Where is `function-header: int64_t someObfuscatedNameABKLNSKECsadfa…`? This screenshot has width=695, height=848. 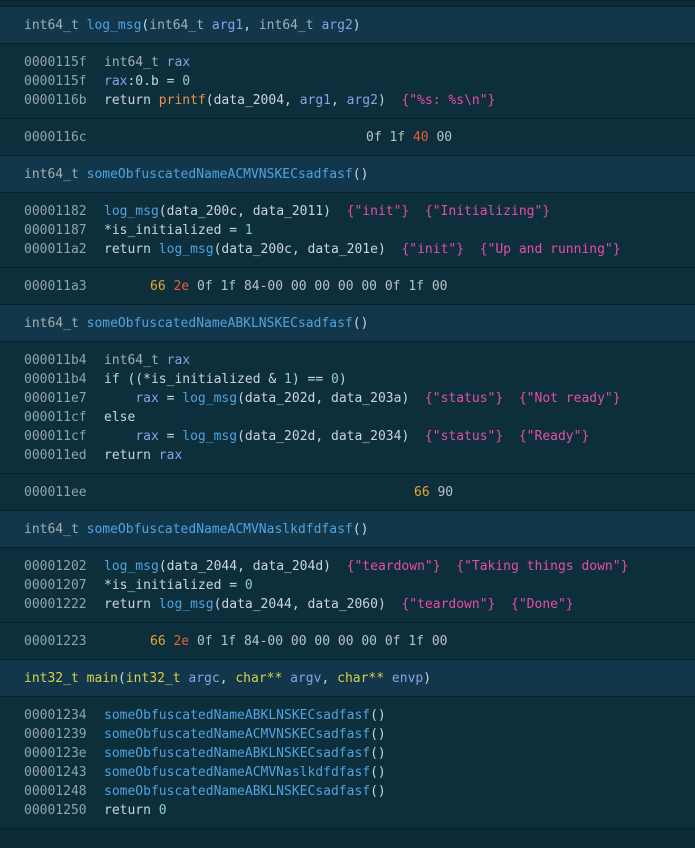
function-header: int64_t someObfuscatedNameABKLNSKECsadfa… is located at coordinates (347, 323).